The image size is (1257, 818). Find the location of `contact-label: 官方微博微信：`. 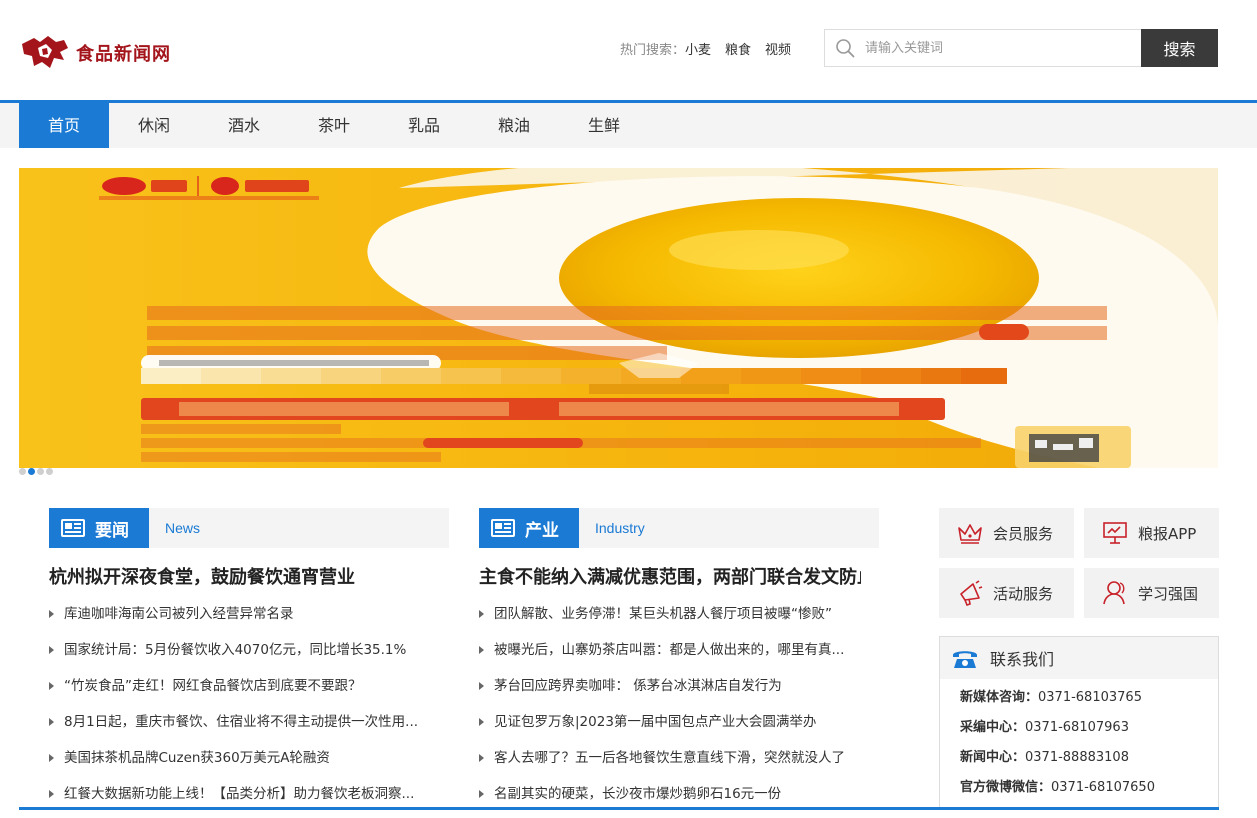

contact-label: 官方微博微信： is located at coordinates (1006, 787).